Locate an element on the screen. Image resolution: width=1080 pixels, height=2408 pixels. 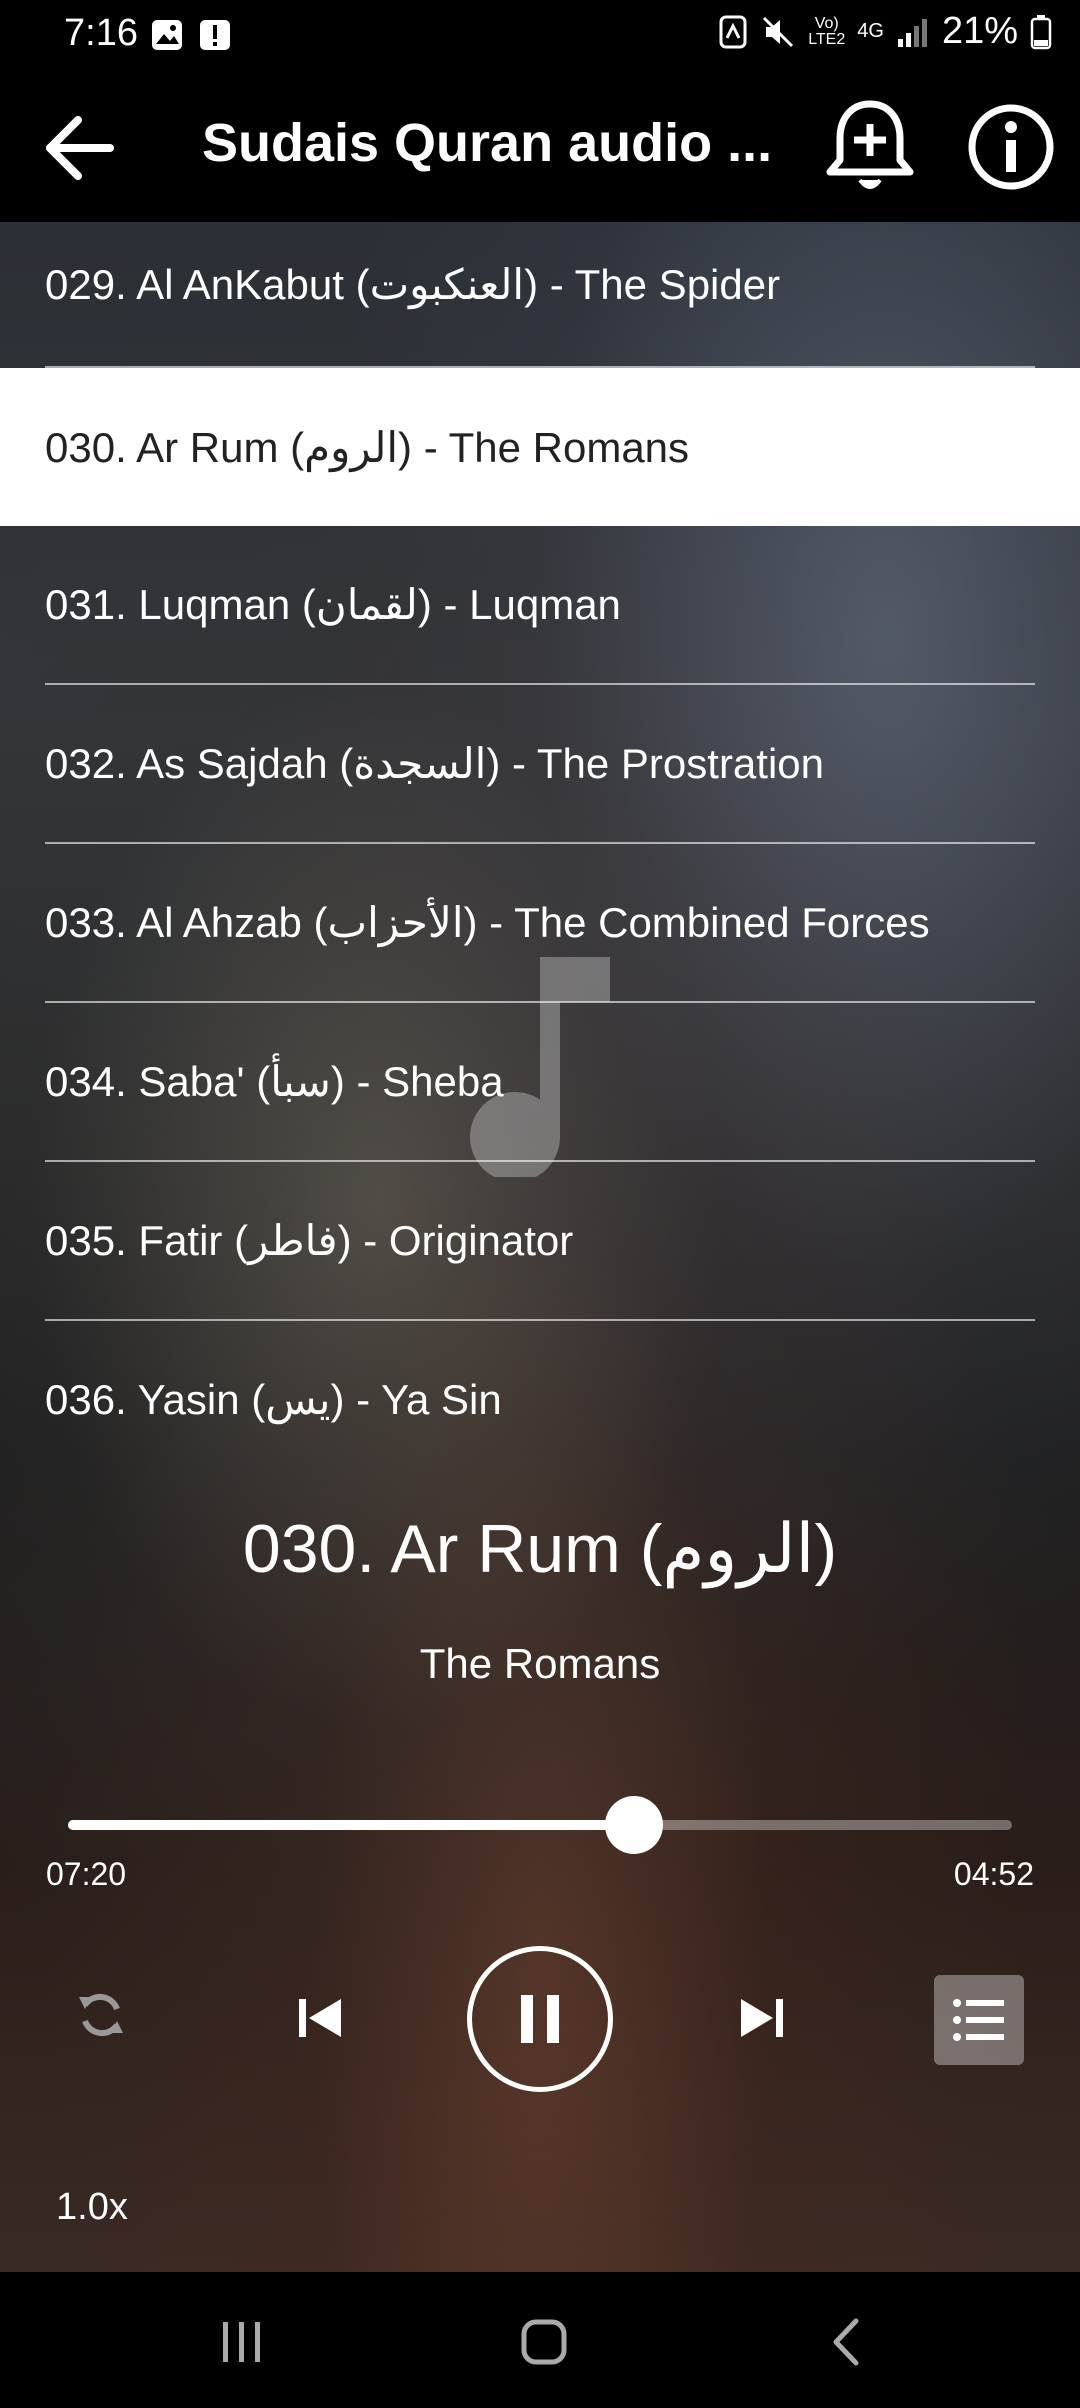
skip-previous-icon is located at coordinates (320, 2018).